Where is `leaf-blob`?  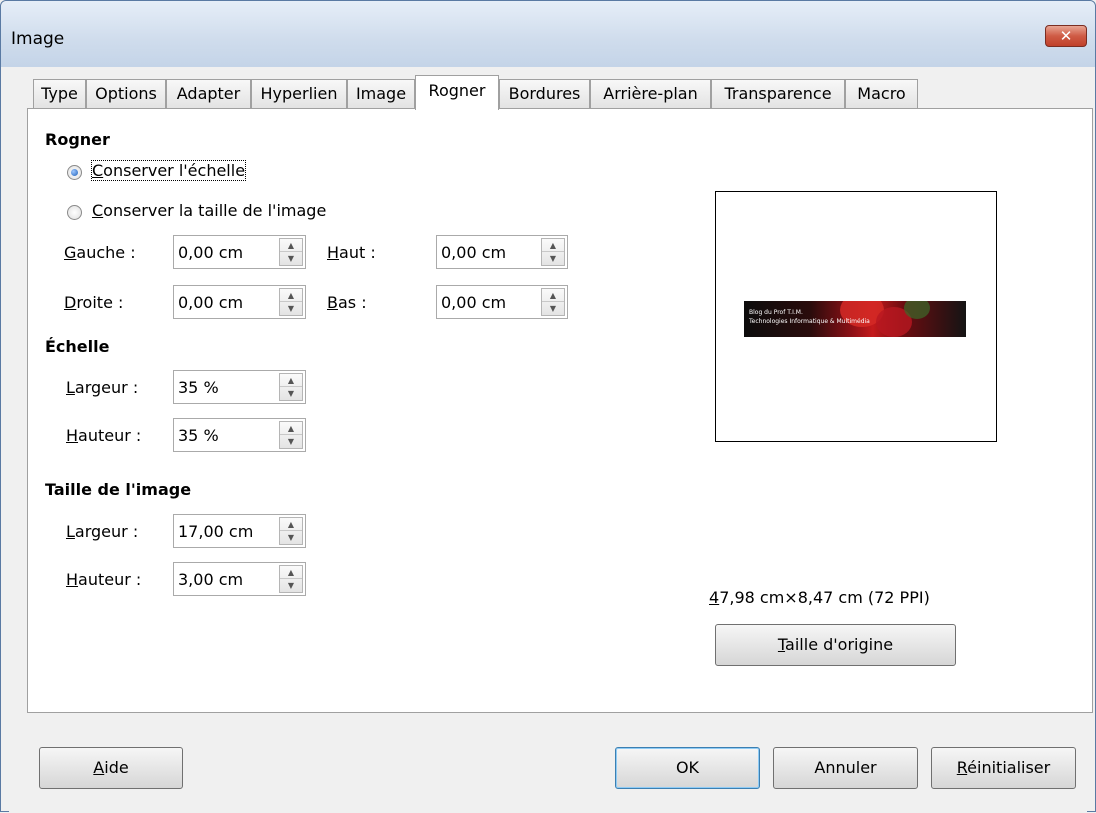 leaf-blob is located at coordinates (917, 310).